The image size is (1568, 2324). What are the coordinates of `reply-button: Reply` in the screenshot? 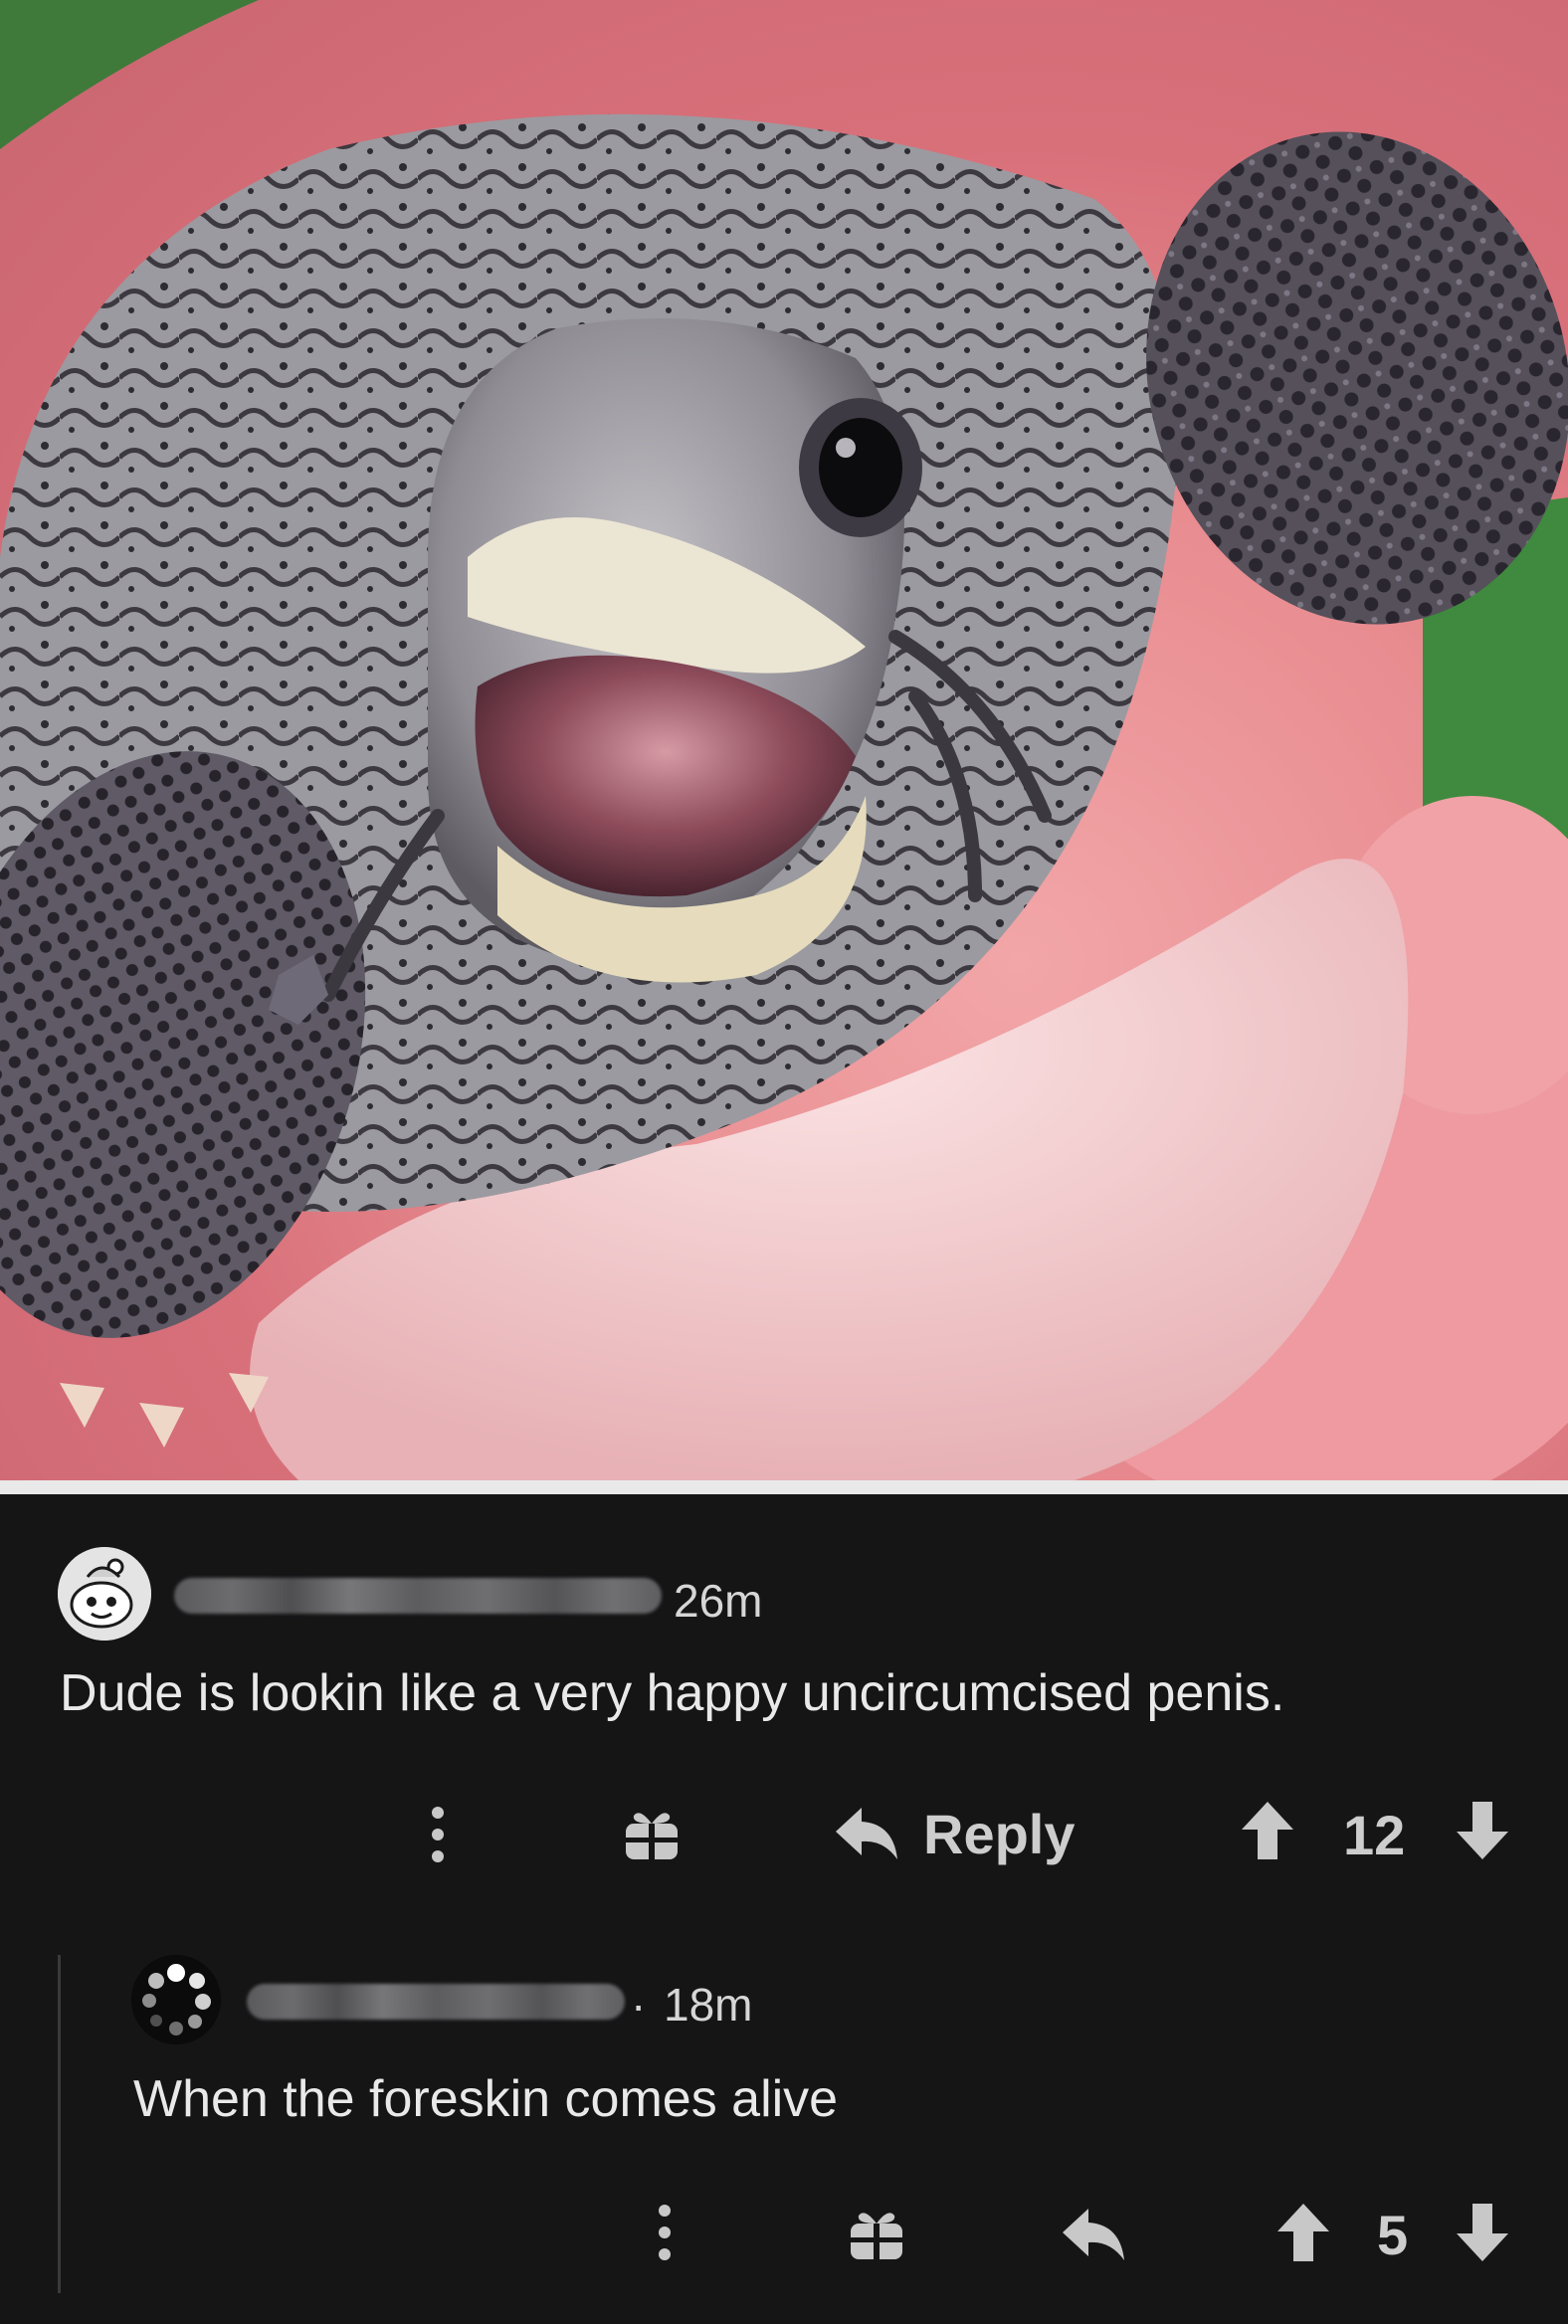 It's located at (967, 1833).